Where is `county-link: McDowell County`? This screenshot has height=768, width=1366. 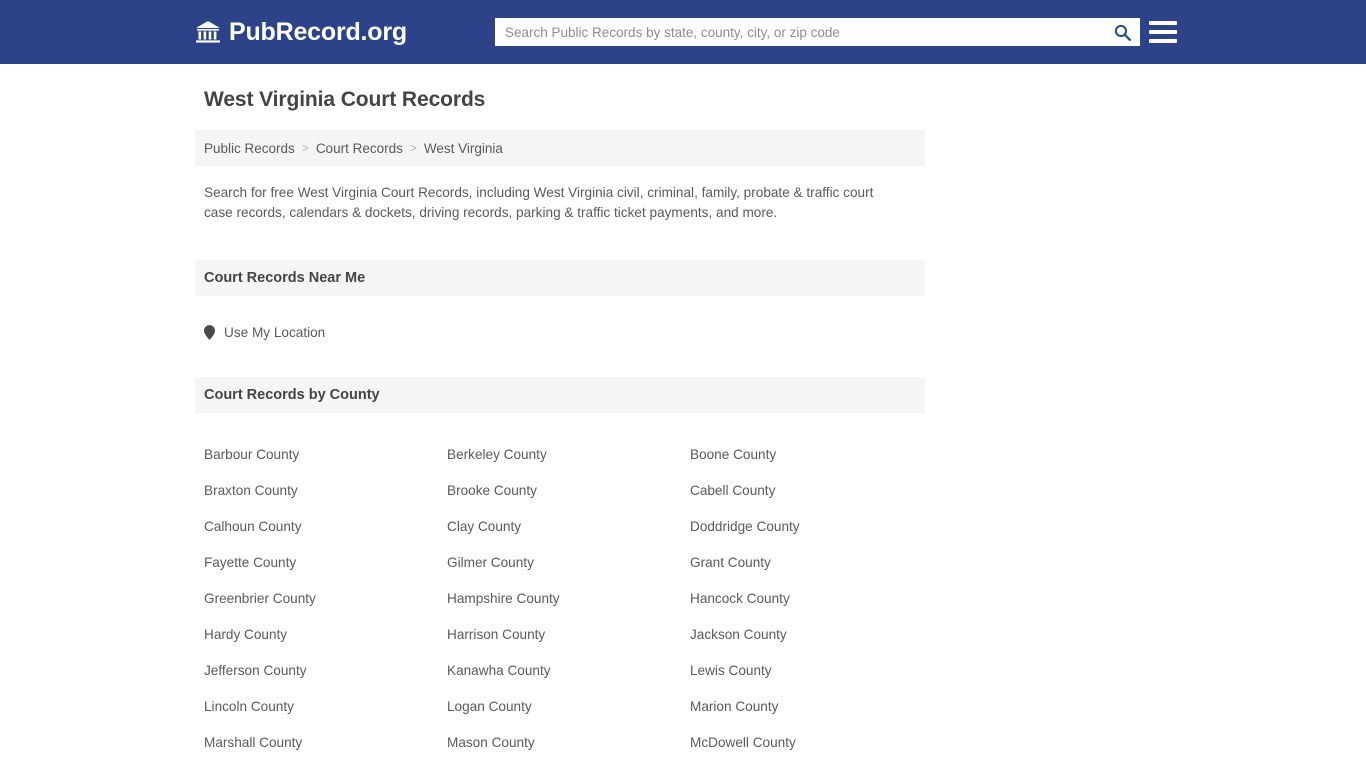 county-link: McDowell County is located at coordinates (811, 743).